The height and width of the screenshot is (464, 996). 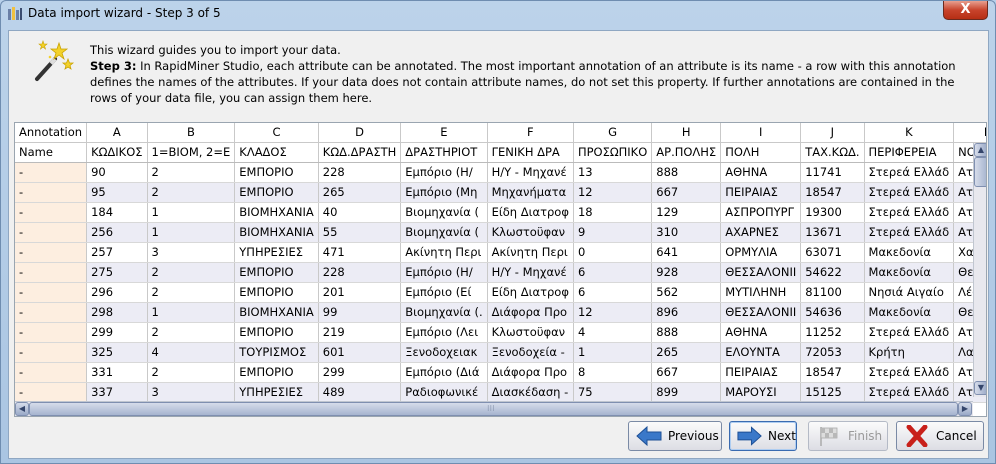 I want to click on table-cell: Βιομηχανία (, so click(x=444, y=232).